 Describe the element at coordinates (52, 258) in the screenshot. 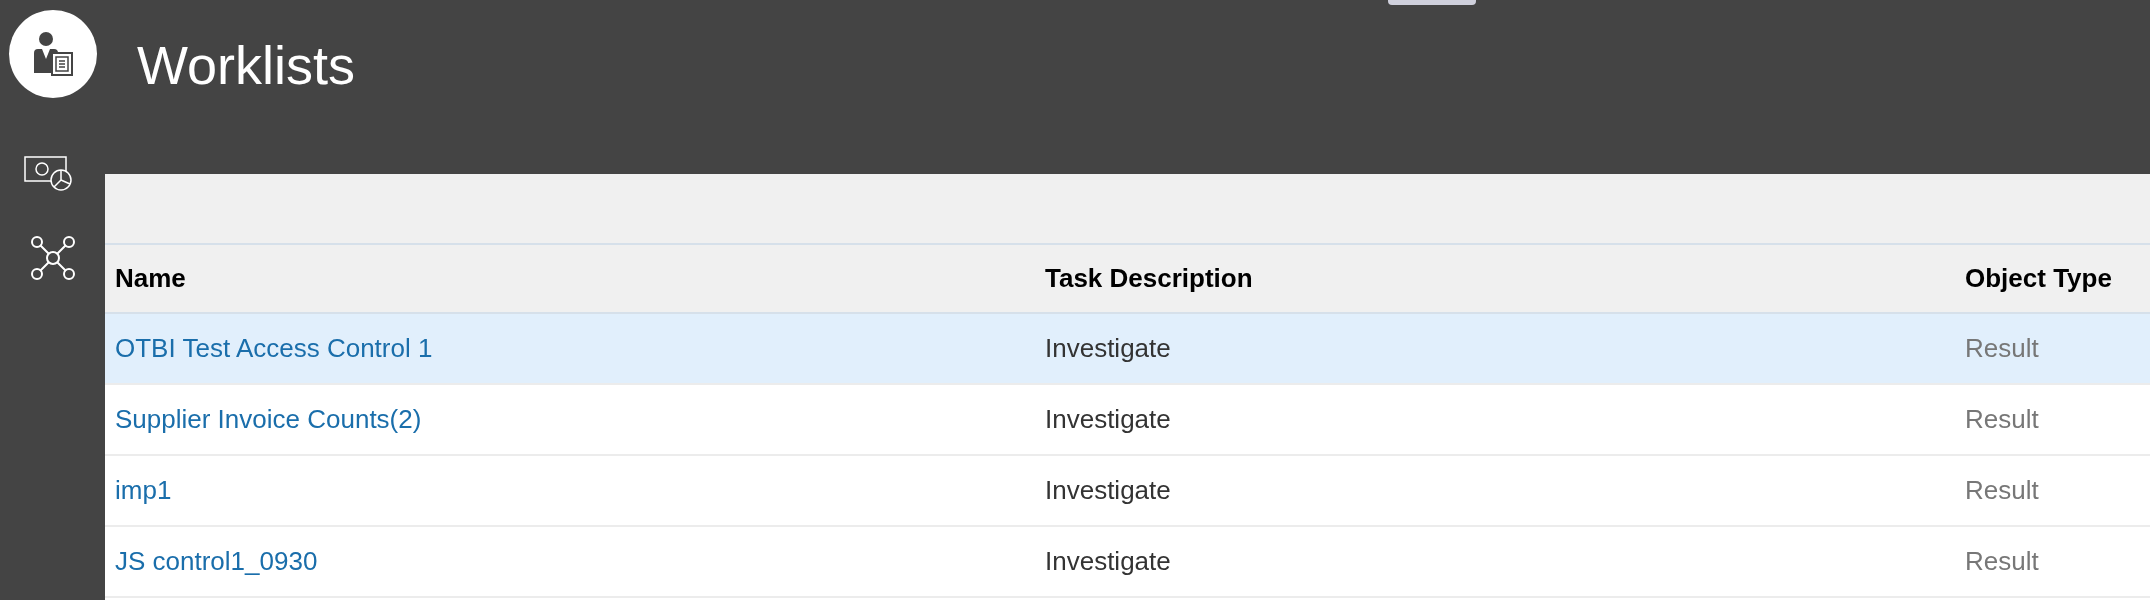

I see `network-nodes-icon` at that location.